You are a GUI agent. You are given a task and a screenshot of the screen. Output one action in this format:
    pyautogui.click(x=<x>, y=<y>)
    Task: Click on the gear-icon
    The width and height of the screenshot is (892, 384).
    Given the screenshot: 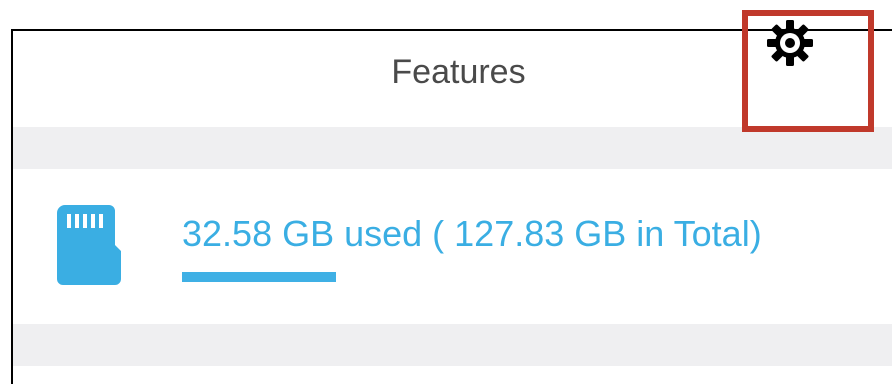 What is the action you would take?
    pyautogui.click(x=790, y=43)
    